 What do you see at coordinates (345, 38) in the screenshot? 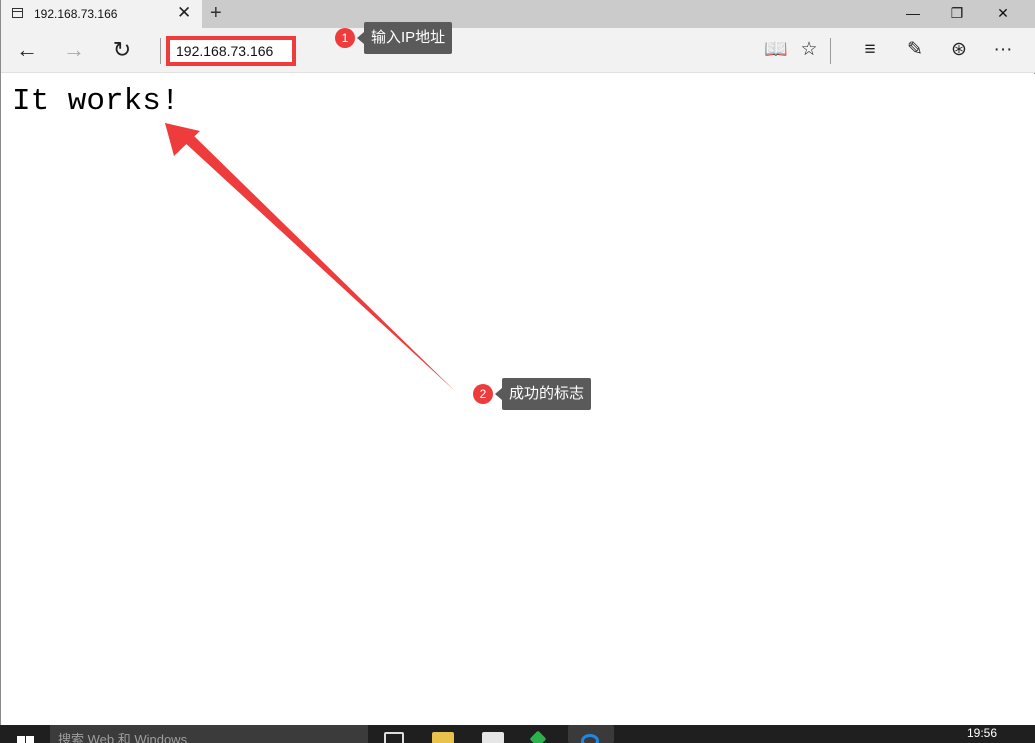
I see `annotation-badge-1: 1` at bounding box center [345, 38].